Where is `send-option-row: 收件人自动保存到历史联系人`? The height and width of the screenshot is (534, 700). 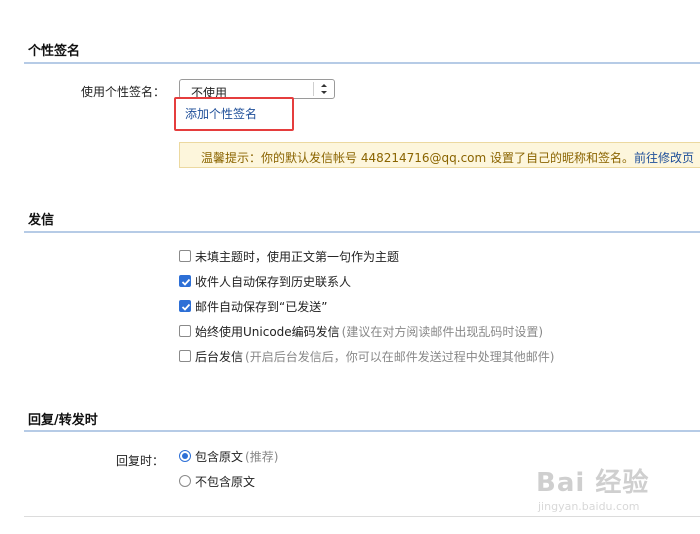 send-option-row: 收件人自动保存到历史联系人 is located at coordinates (265, 281).